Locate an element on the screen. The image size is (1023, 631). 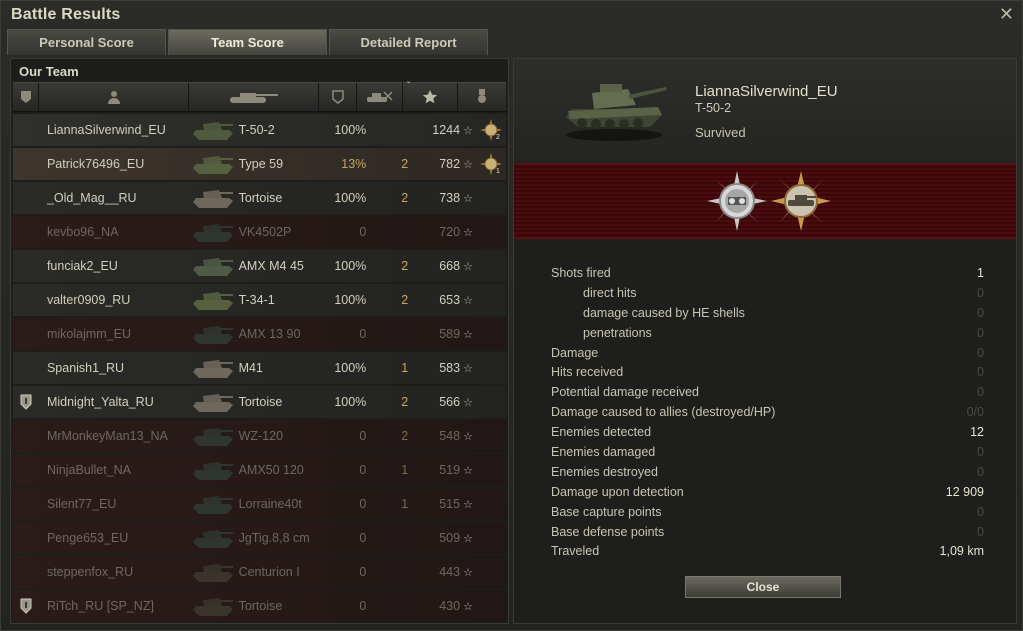
vehicle-name: JgTig.8,8 cm is located at coordinates (274, 538).